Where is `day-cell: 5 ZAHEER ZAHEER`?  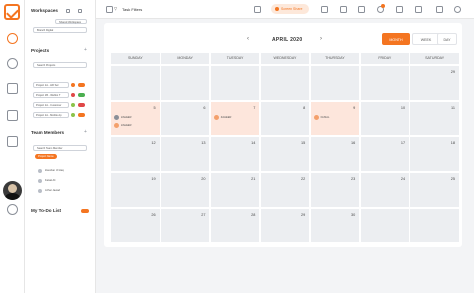 day-cell: 5 ZAHEER ZAHEER is located at coordinates (135, 118).